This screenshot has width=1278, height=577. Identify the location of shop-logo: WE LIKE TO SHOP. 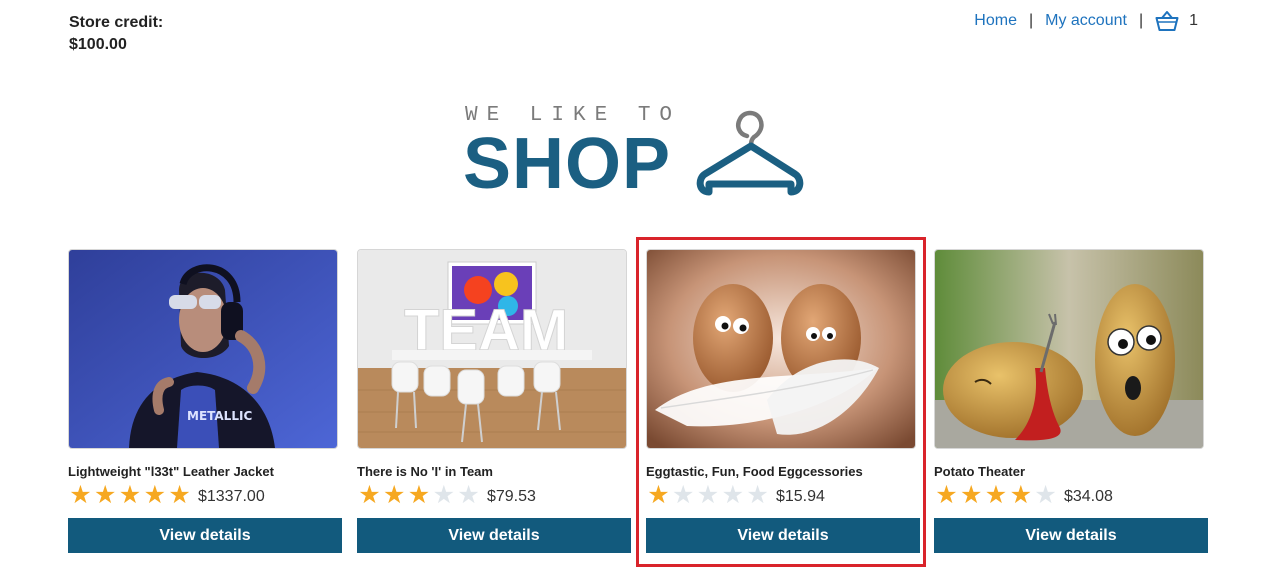
(639, 150).